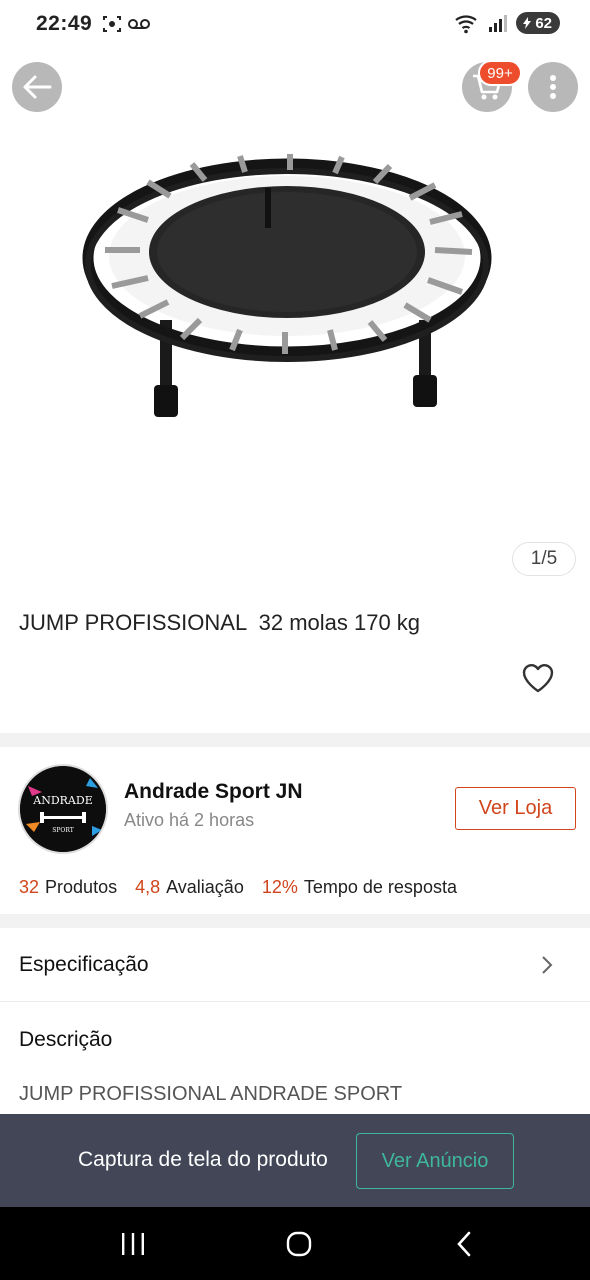 This screenshot has height=1280, width=590. I want to click on specification-label: Especificação, so click(84, 964).